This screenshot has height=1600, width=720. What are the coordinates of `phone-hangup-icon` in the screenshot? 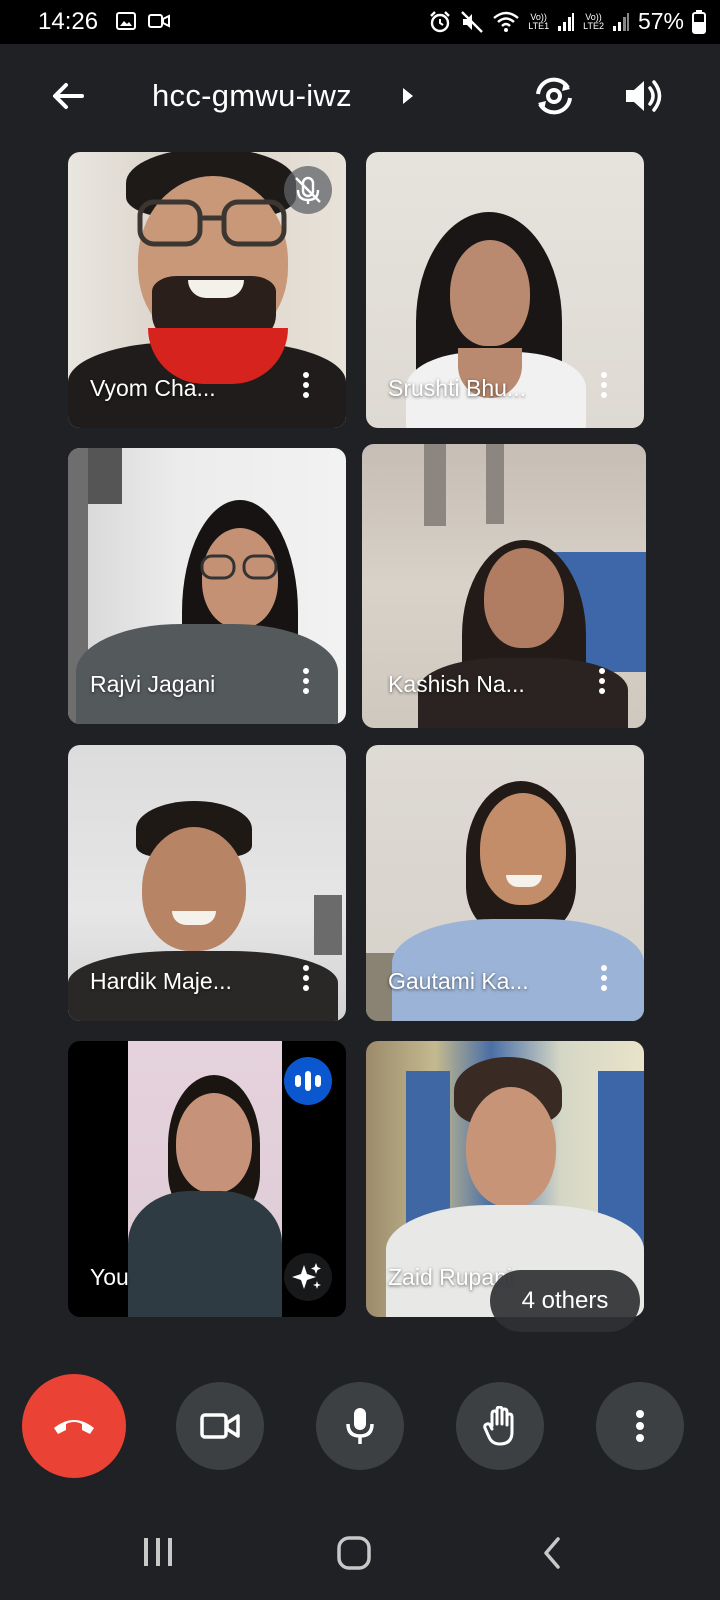 It's located at (74, 1427).